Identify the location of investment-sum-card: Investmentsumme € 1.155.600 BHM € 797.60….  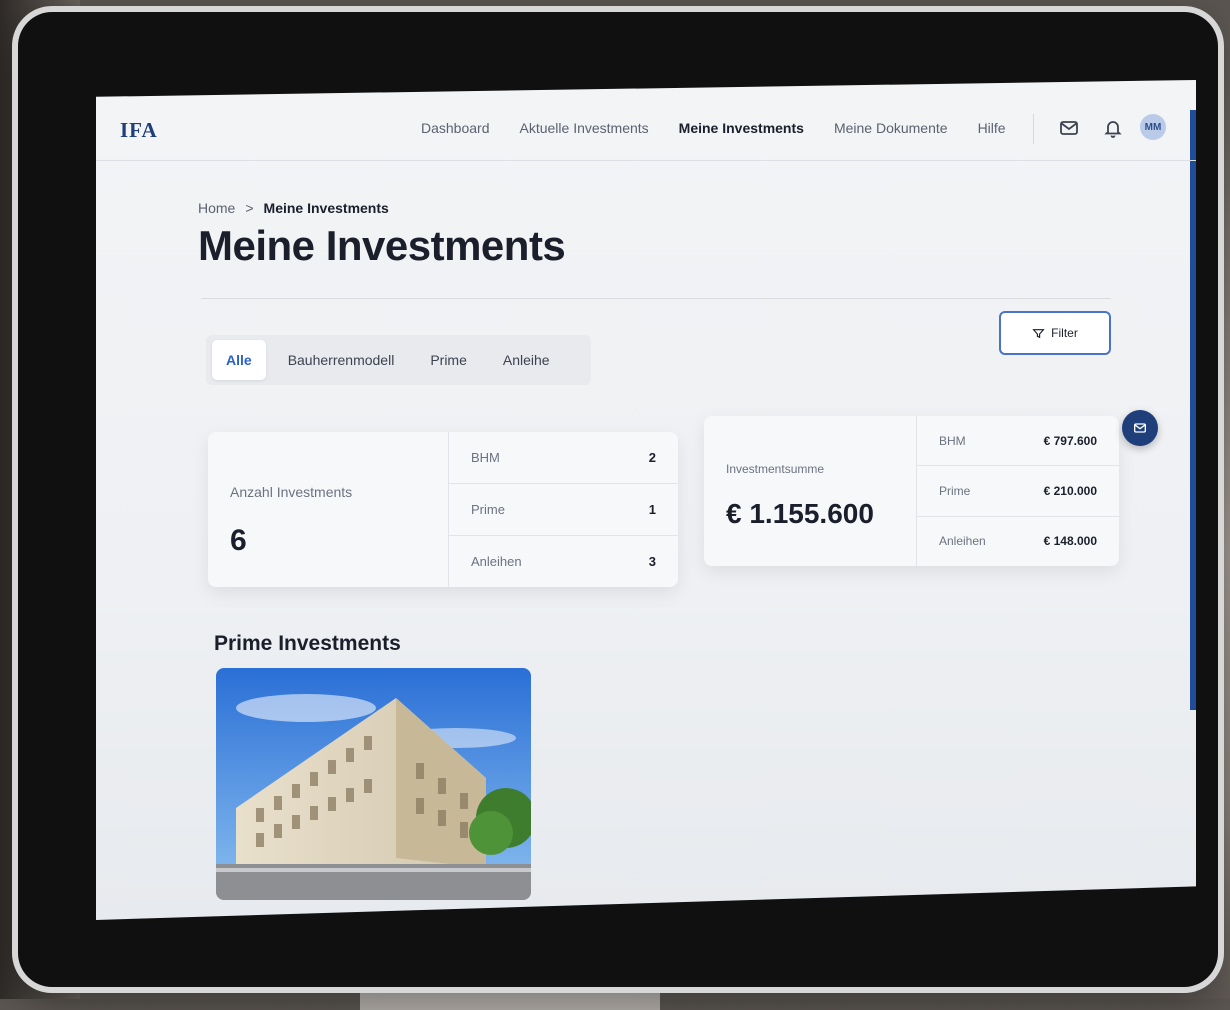
(911, 491).